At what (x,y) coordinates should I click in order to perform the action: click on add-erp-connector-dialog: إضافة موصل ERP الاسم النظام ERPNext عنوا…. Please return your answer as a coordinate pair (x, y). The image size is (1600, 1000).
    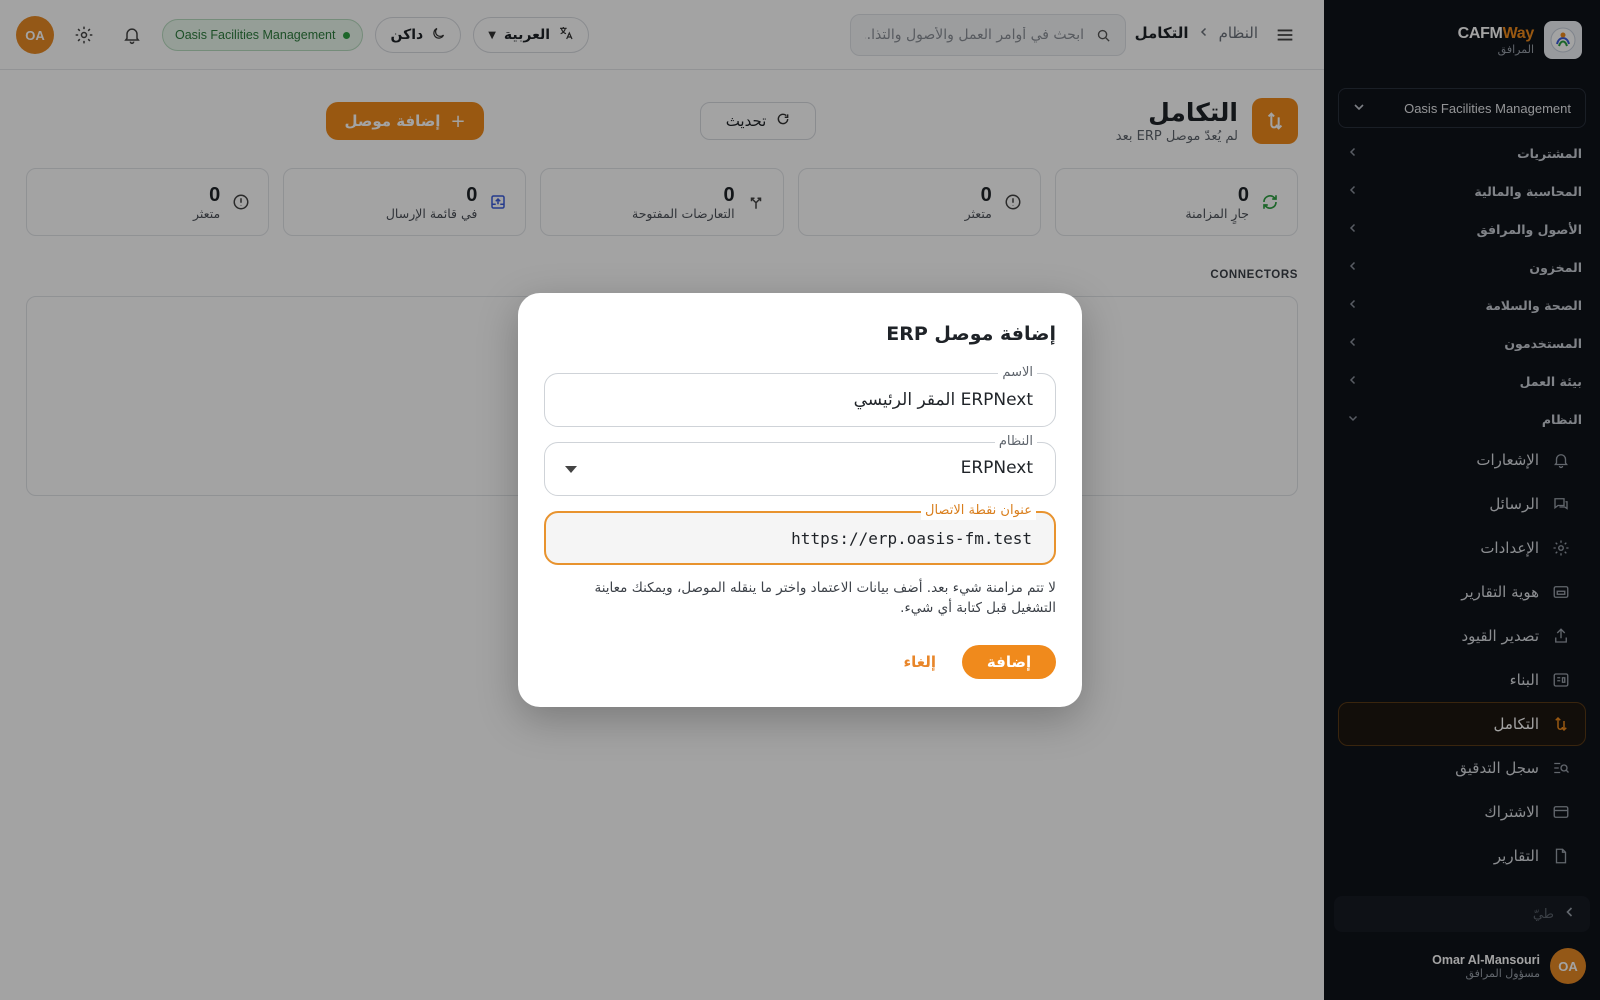
    Looking at the image, I should click on (800, 500).